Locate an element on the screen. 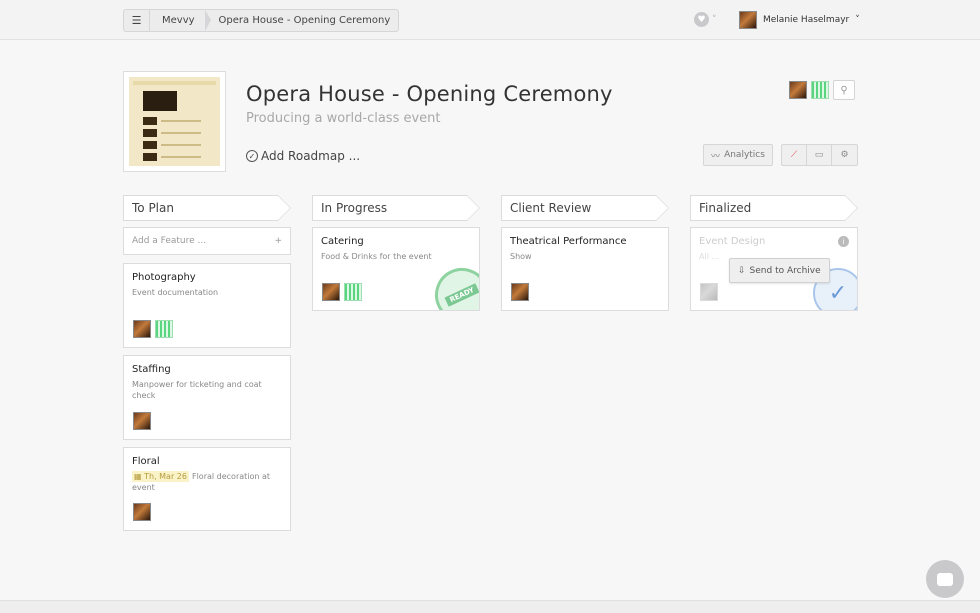 Image resolution: width=980 pixels, height=613 pixels. column-finalized: Finalized is located at coordinates (774, 208).